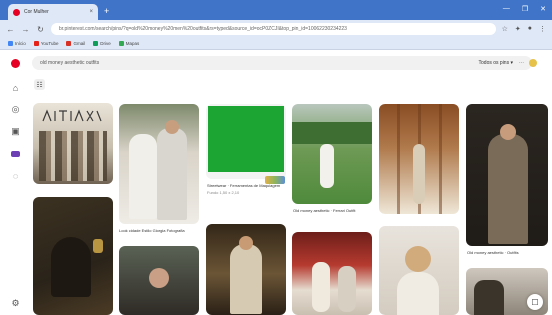 The image size is (552, 315). What do you see at coordinates (324, 210) in the screenshot?
I see `pin-caption: Old money aesthetic · Ferrari Outfit` at bounding box center [324, 210].